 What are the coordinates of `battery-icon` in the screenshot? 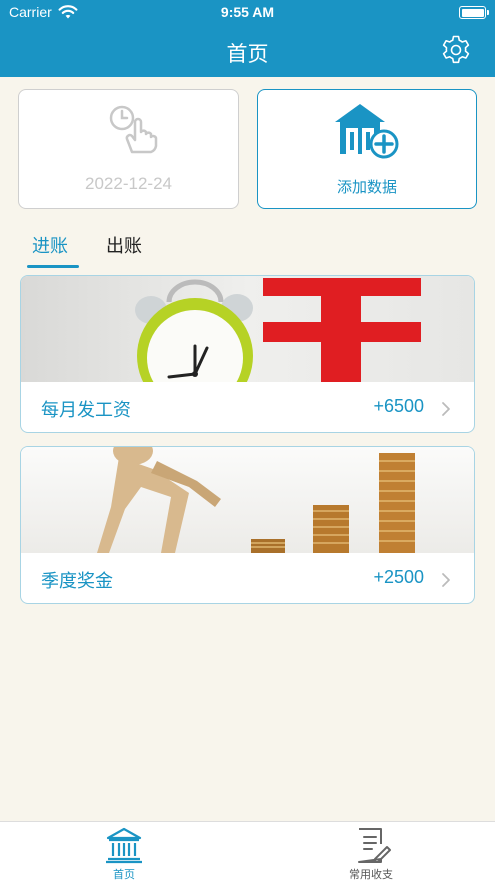 It's located at (474, 12).